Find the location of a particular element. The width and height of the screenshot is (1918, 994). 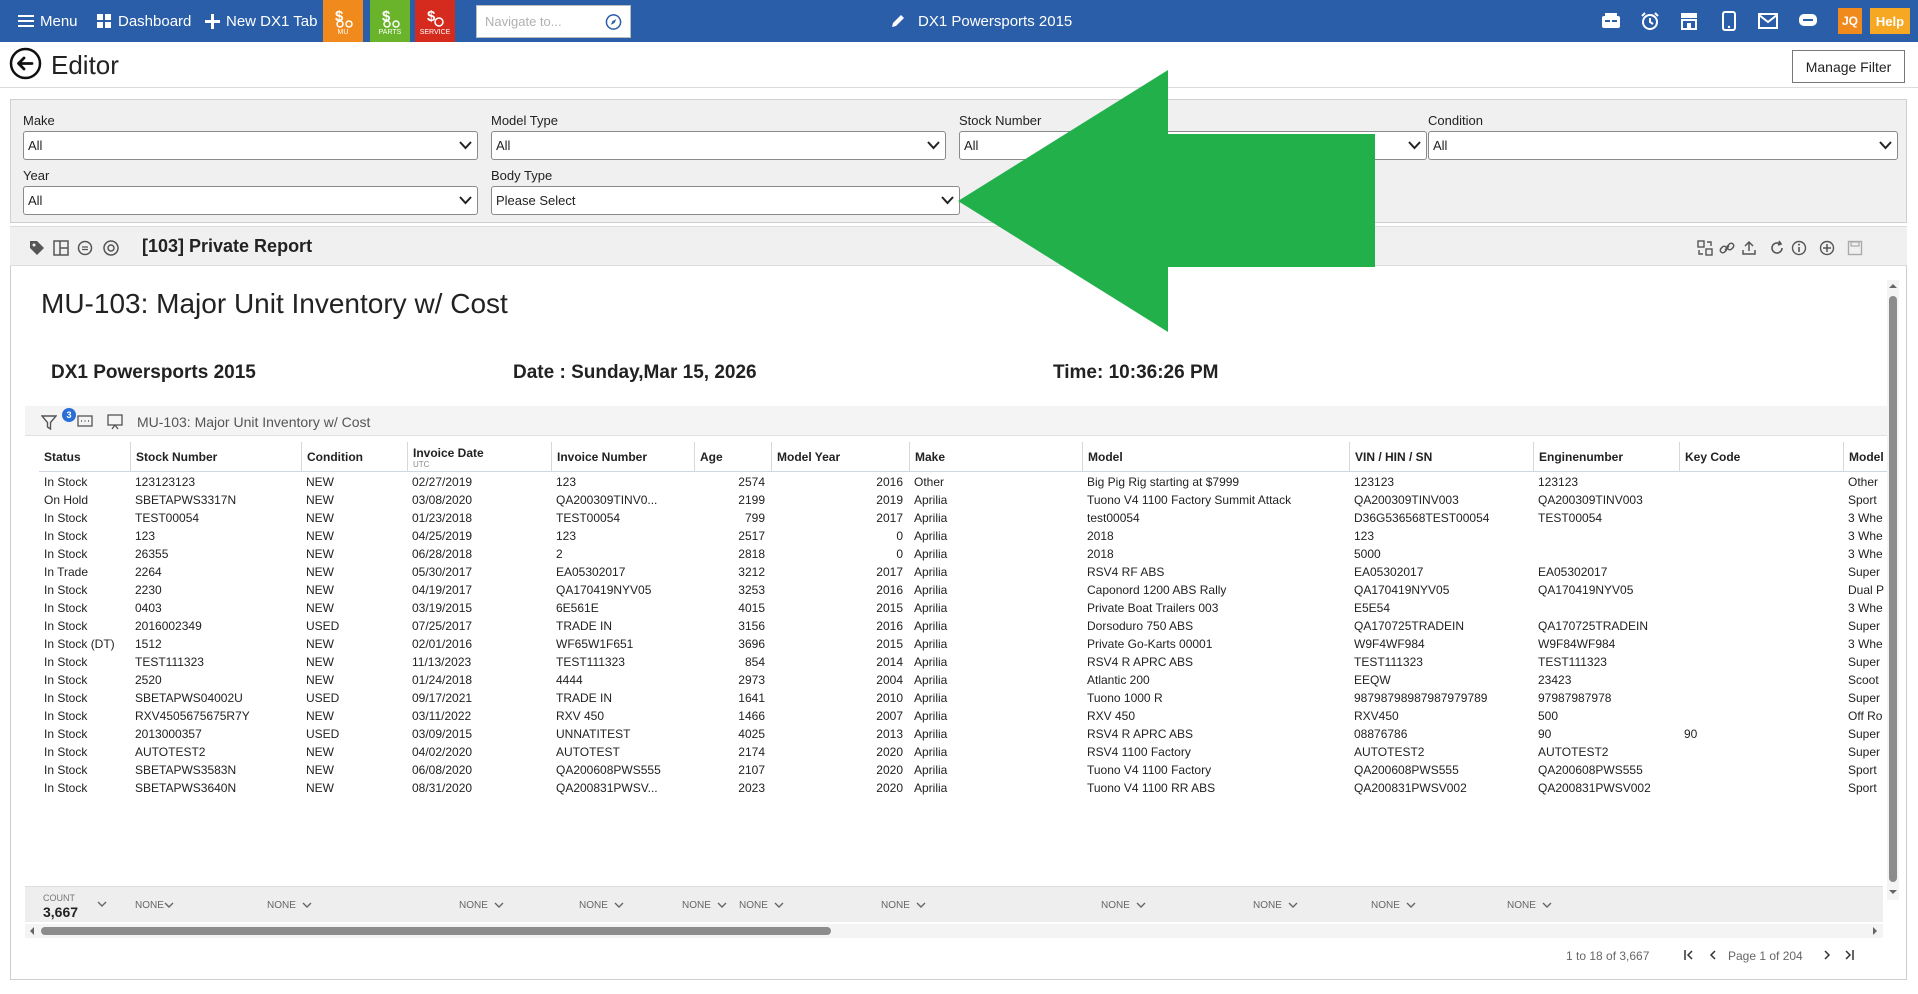

pencil-icon is located at coordinates (898, 21).